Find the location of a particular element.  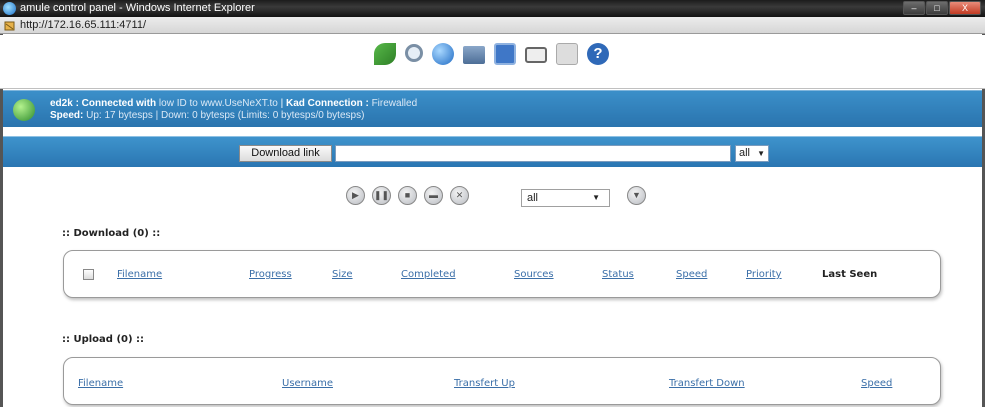

address-bar: http://172.16.65.111:4711/ is located at coordinates (492, 25).